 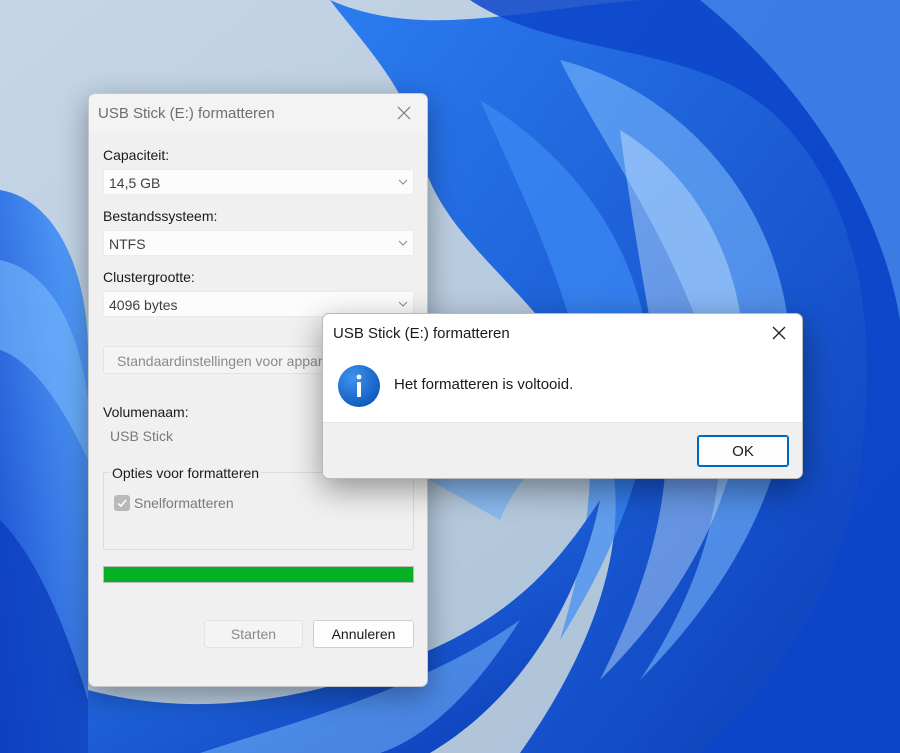 What do you see at coordinates (186, 473) in the screenshot?
I see `format-options-legend: Opties voor formatteren` at bounding box center [186, 473].